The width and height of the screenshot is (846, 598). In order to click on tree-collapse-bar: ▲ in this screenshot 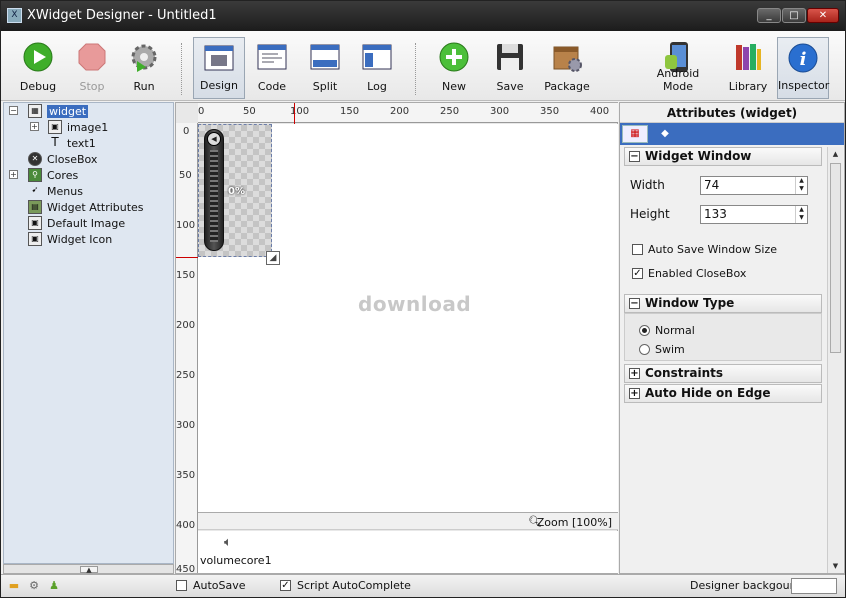, I will do `click(88, 569)`.